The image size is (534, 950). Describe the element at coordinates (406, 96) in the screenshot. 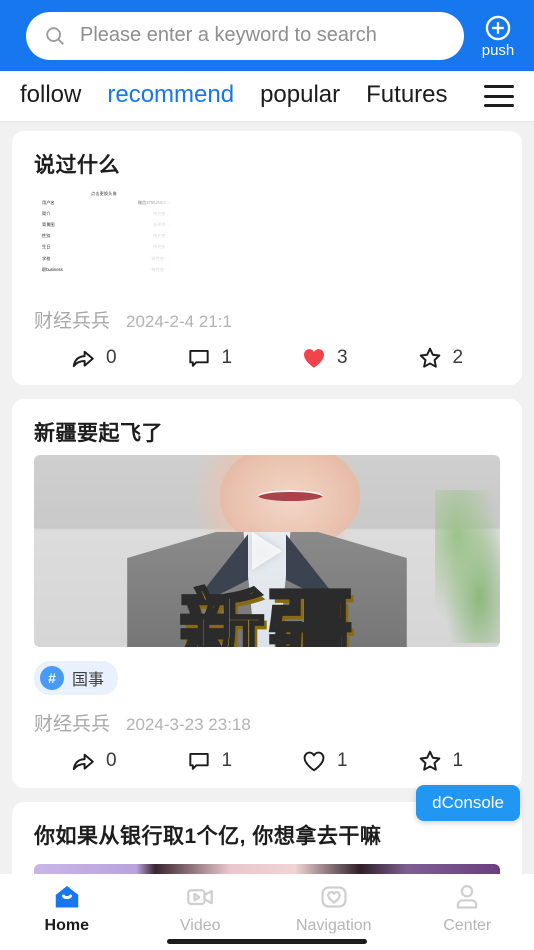

I see `tab-futures: Futures` at that location.